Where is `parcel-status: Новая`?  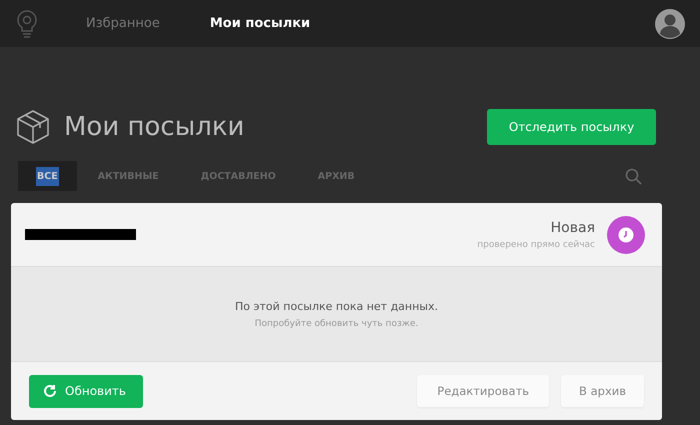
parcel-status: Новая is located at coordinates (572, 228).